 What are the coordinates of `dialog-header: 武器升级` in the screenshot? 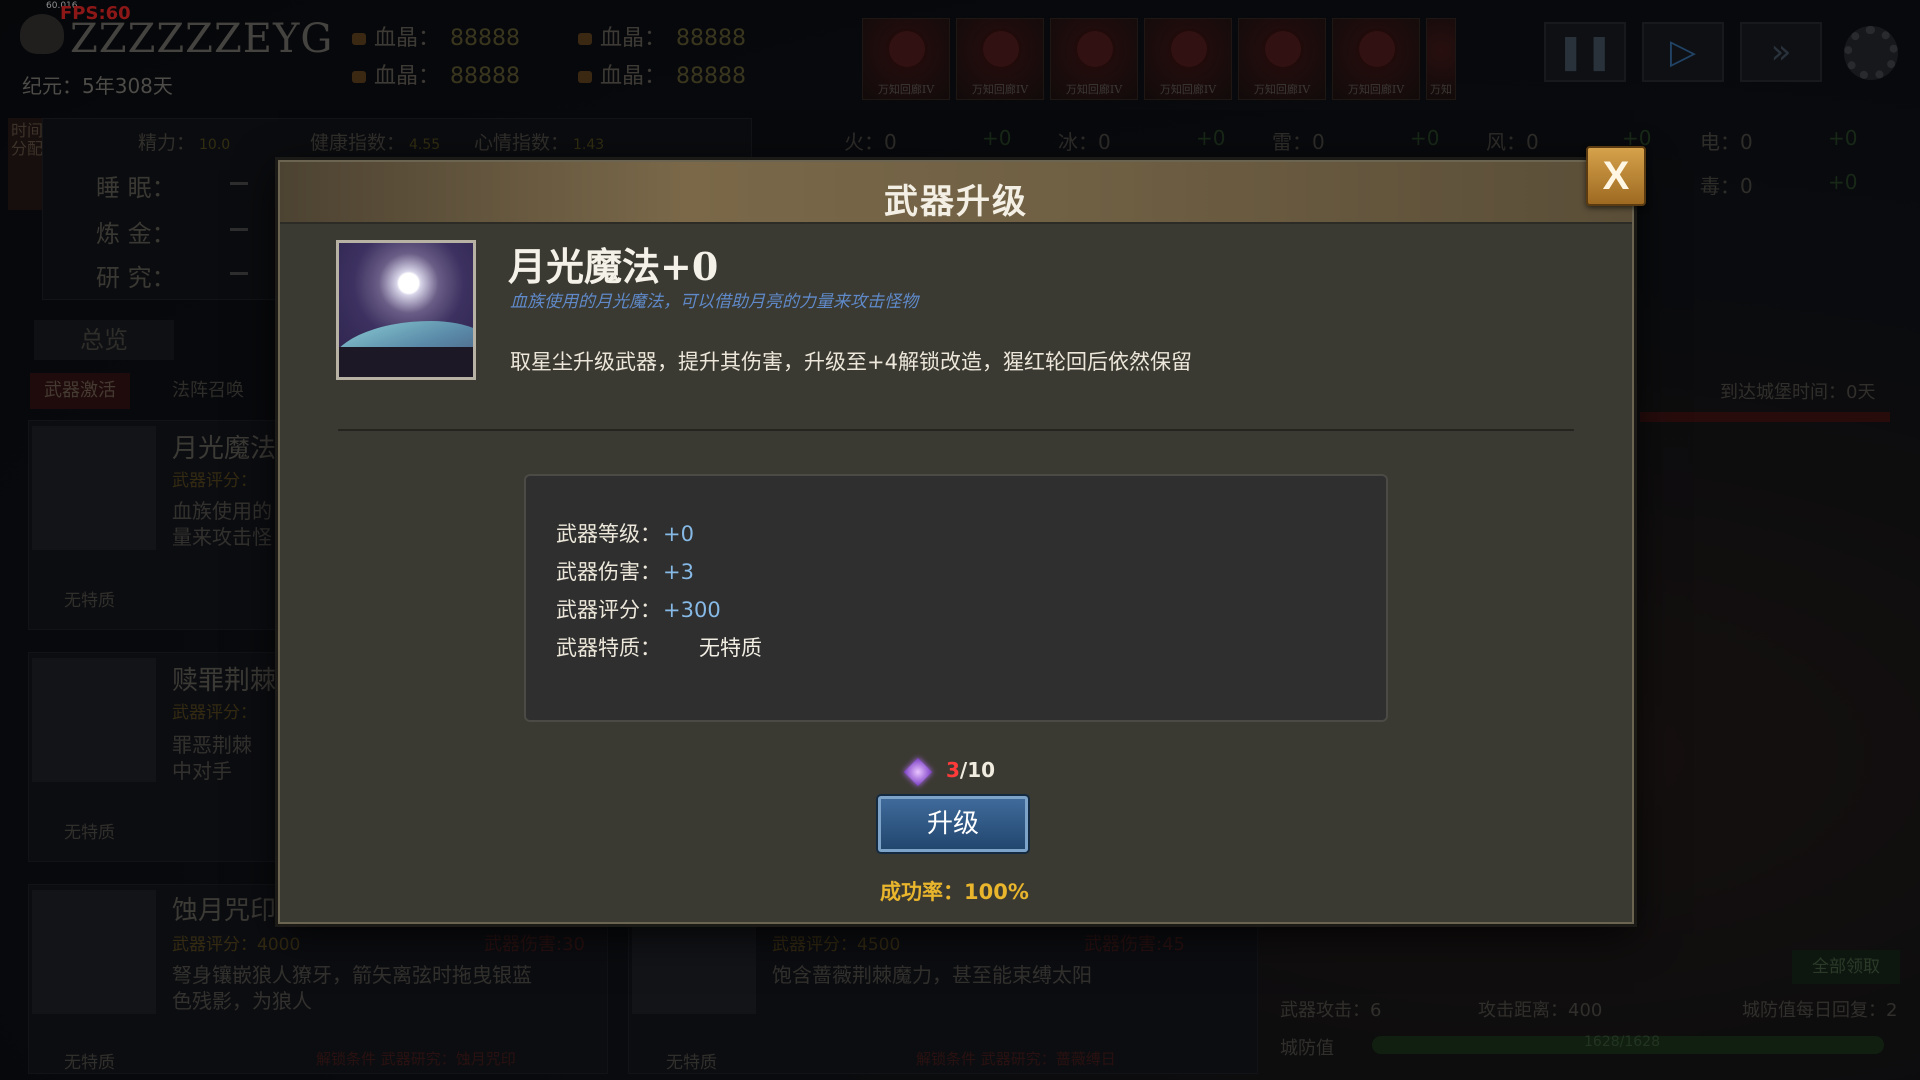 It's located at (956, 193).